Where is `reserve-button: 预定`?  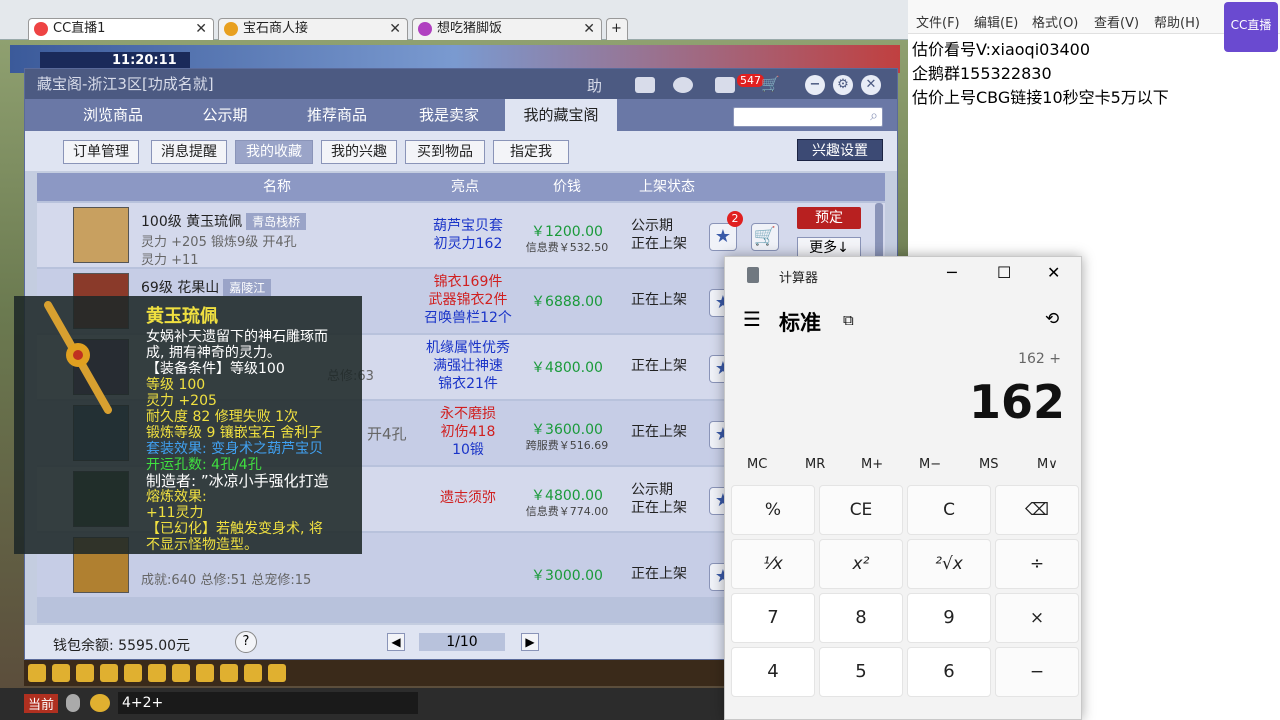 reserve-button: 预定 is located at coordinates (829, 218).